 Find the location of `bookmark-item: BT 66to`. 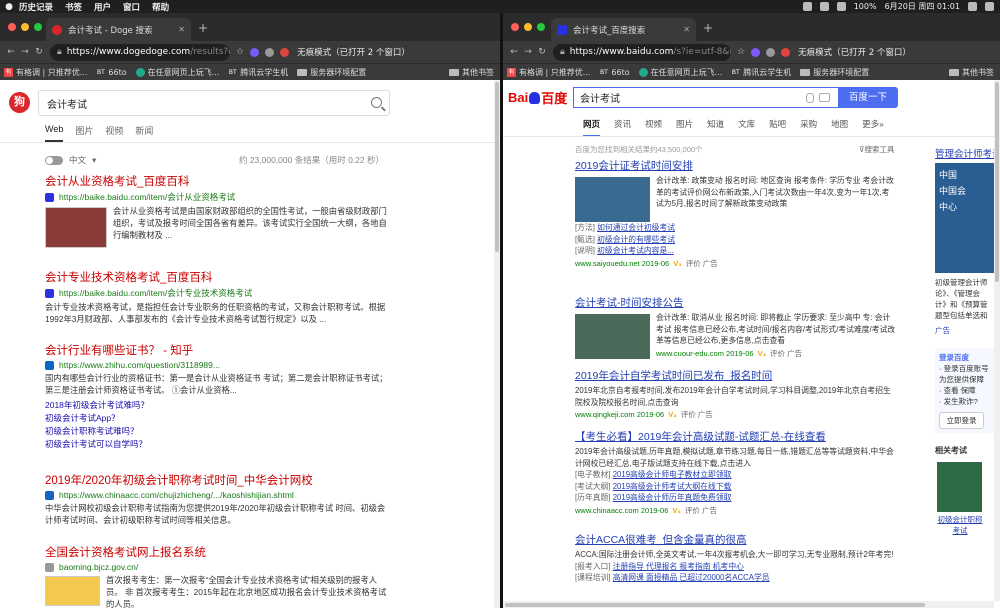

bookmark-item: BT 66to is located at coordinates (614, 72).